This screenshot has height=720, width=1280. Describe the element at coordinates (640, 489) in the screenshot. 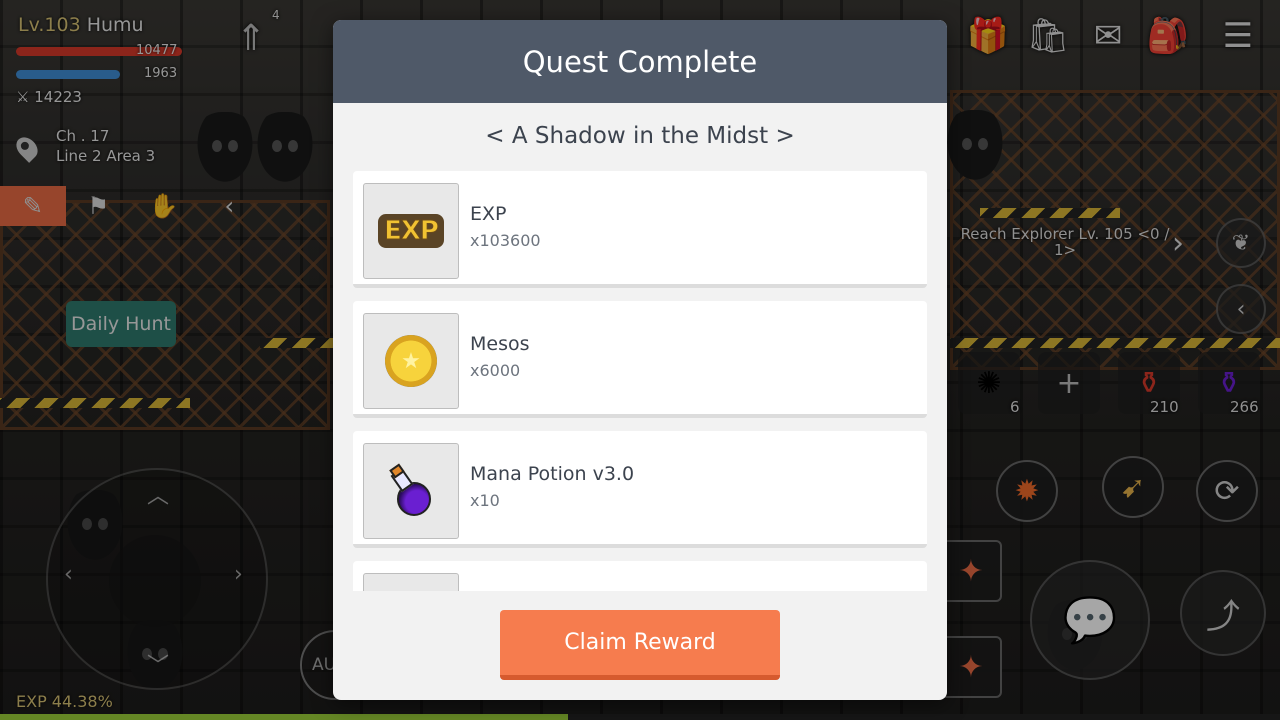

I see `reward-item: Mana Potion v3.0 x10` at that location.